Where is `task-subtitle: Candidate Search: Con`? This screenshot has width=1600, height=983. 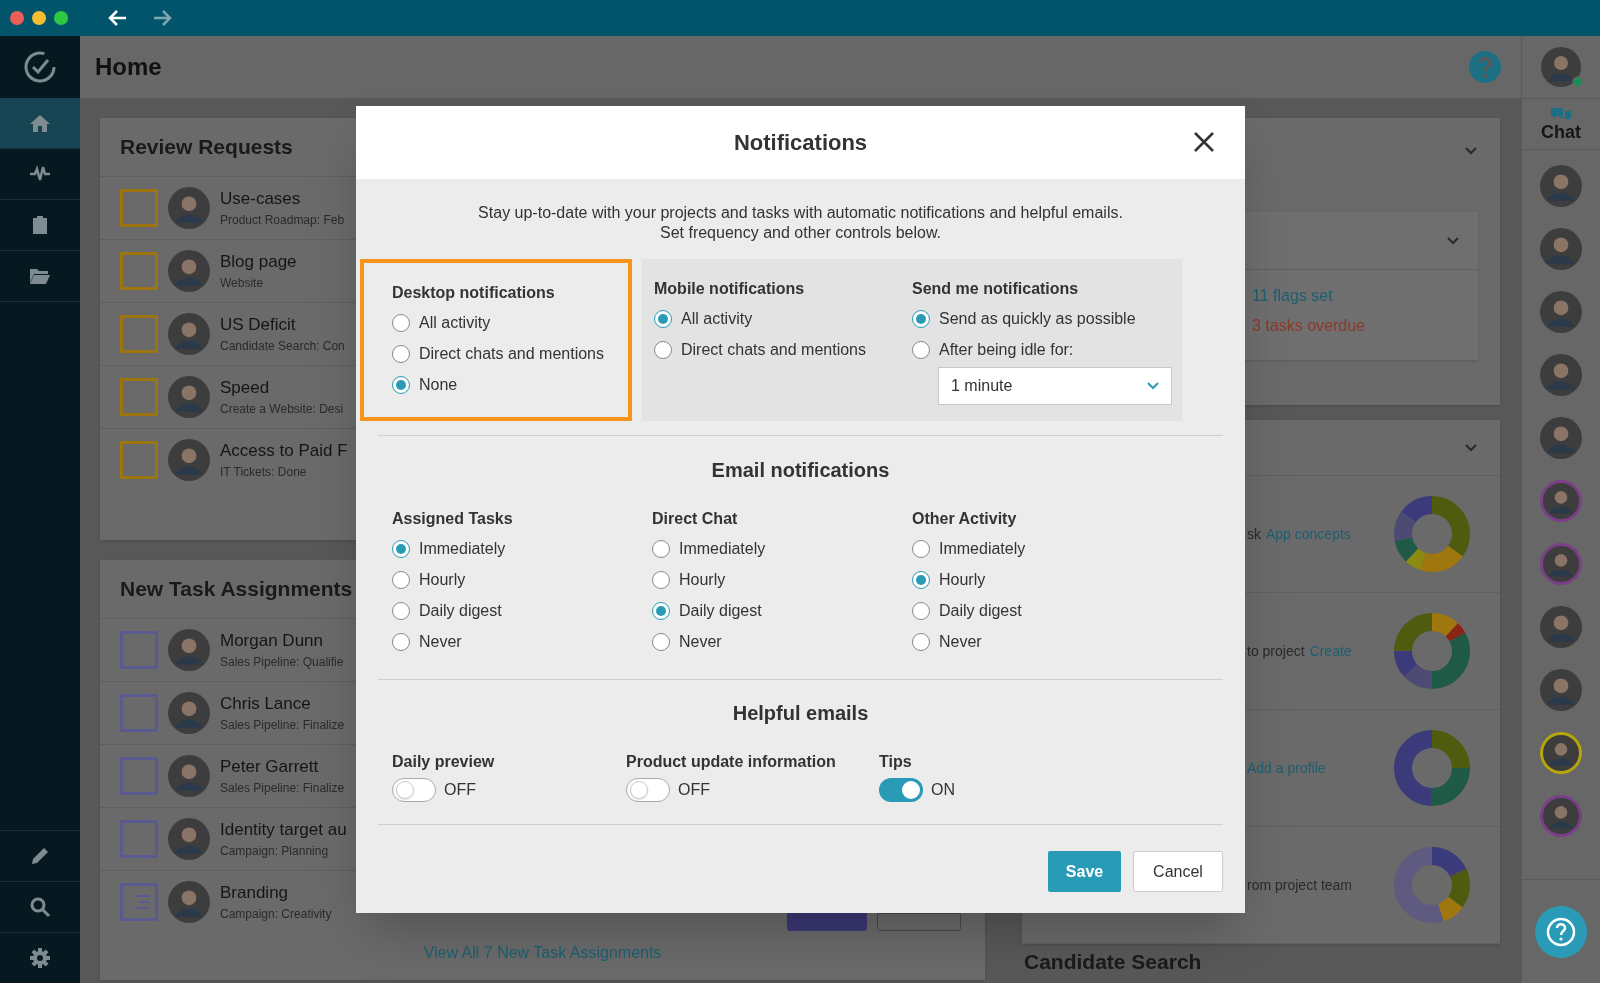
task-subtitle: Candidate Search: Con is located at coordinates (282, 346).